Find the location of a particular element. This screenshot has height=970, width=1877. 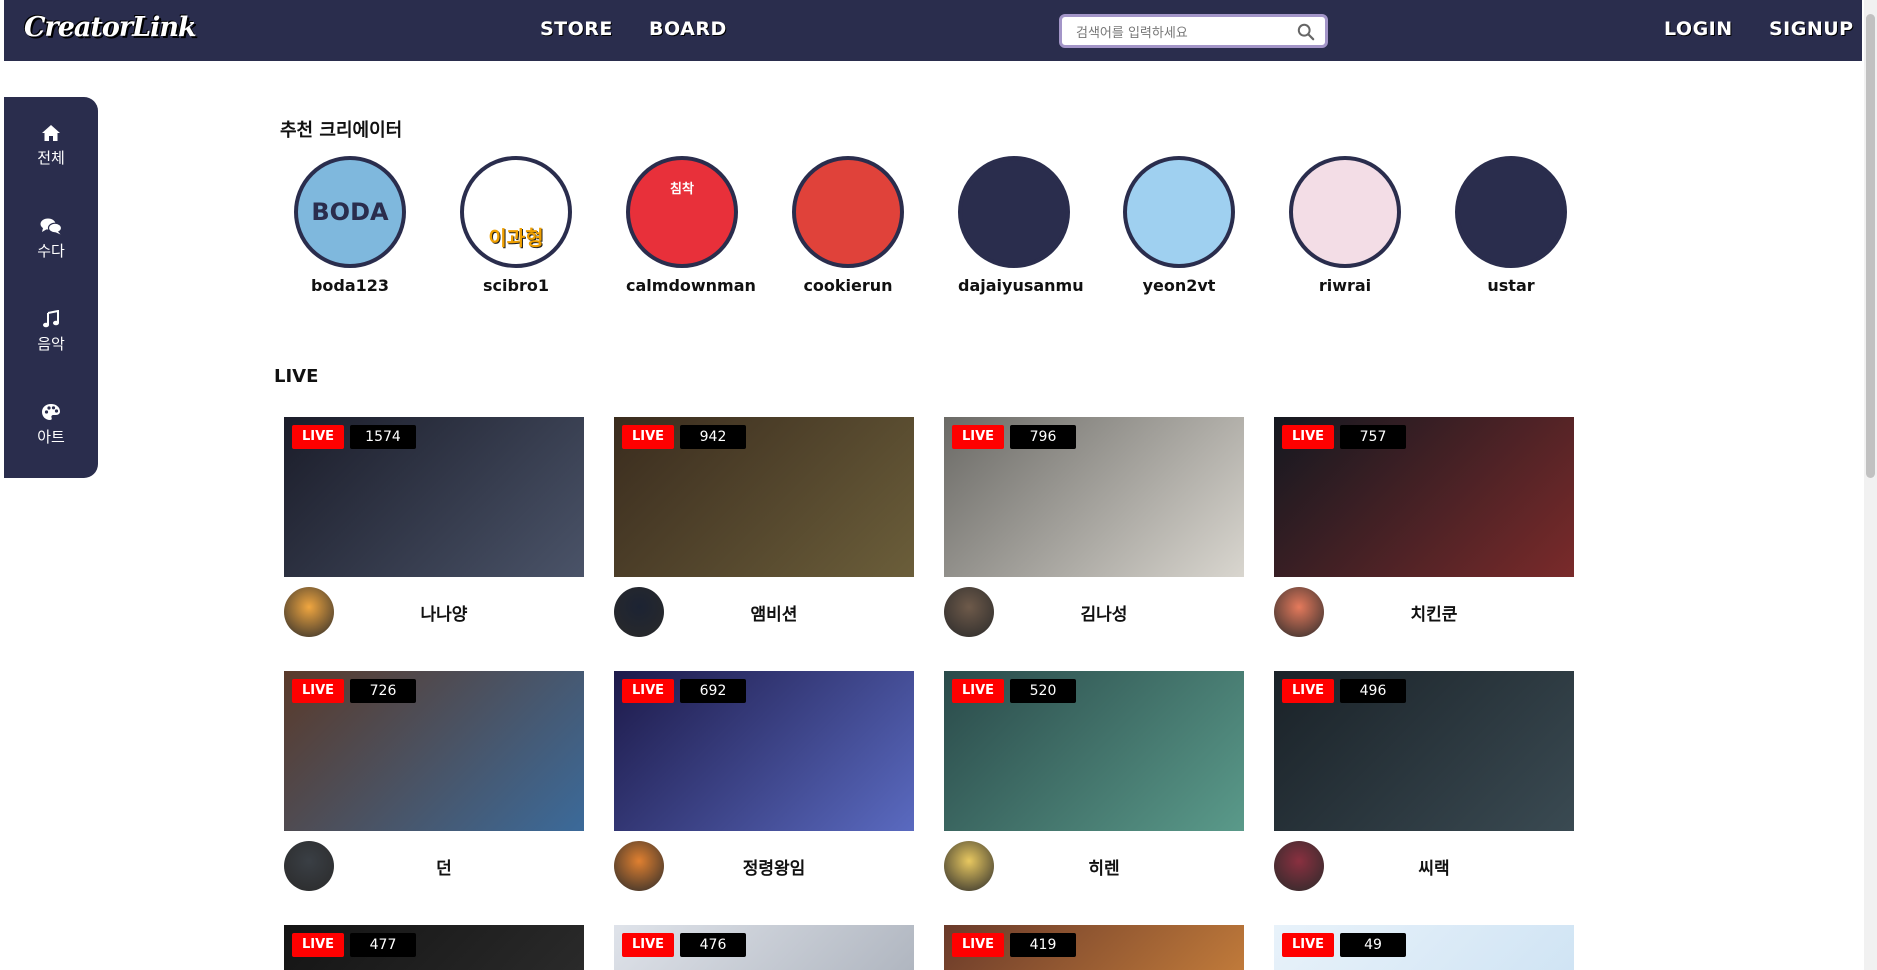

live-stream-card: LIVE 520 히렌 is located at coordinates (1094, 781).